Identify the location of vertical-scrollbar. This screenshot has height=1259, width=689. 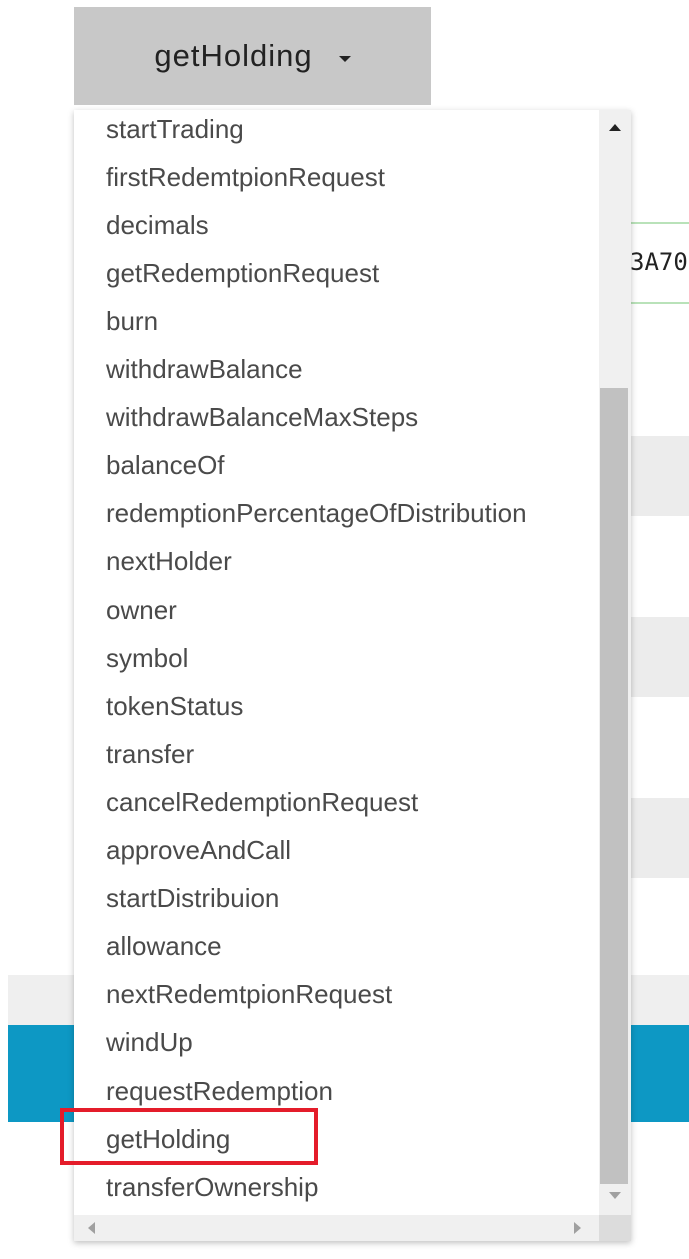
(615, 662).